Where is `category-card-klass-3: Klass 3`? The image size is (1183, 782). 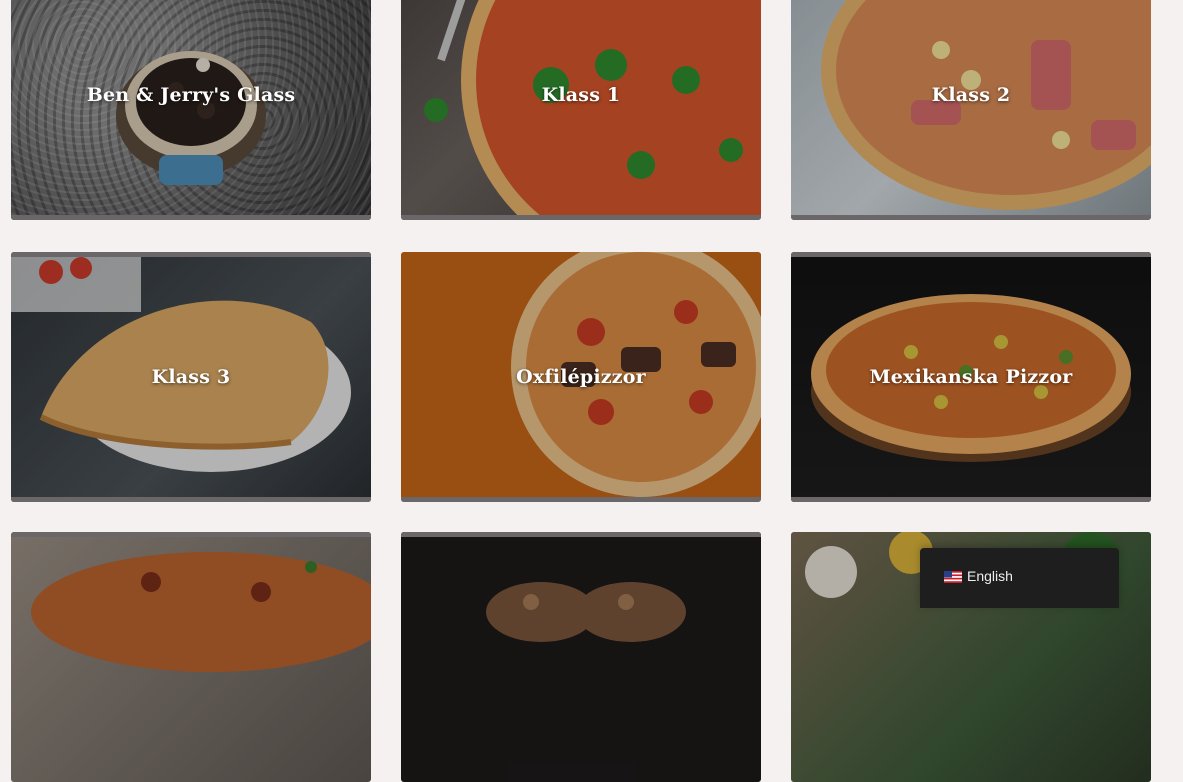
category-card-klass-3: Klass 3 is located at coordinates (191, 377).